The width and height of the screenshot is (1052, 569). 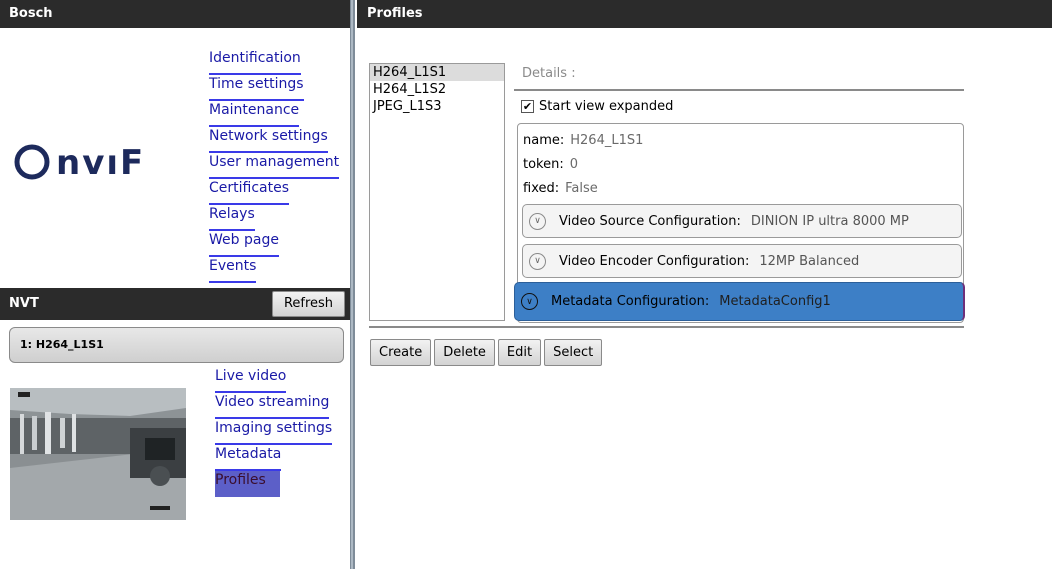 What do you see at coordinates (437, 89) in the screenshot?
I see `profile-item: H264_L1S2` at bounding box center [437, 89].